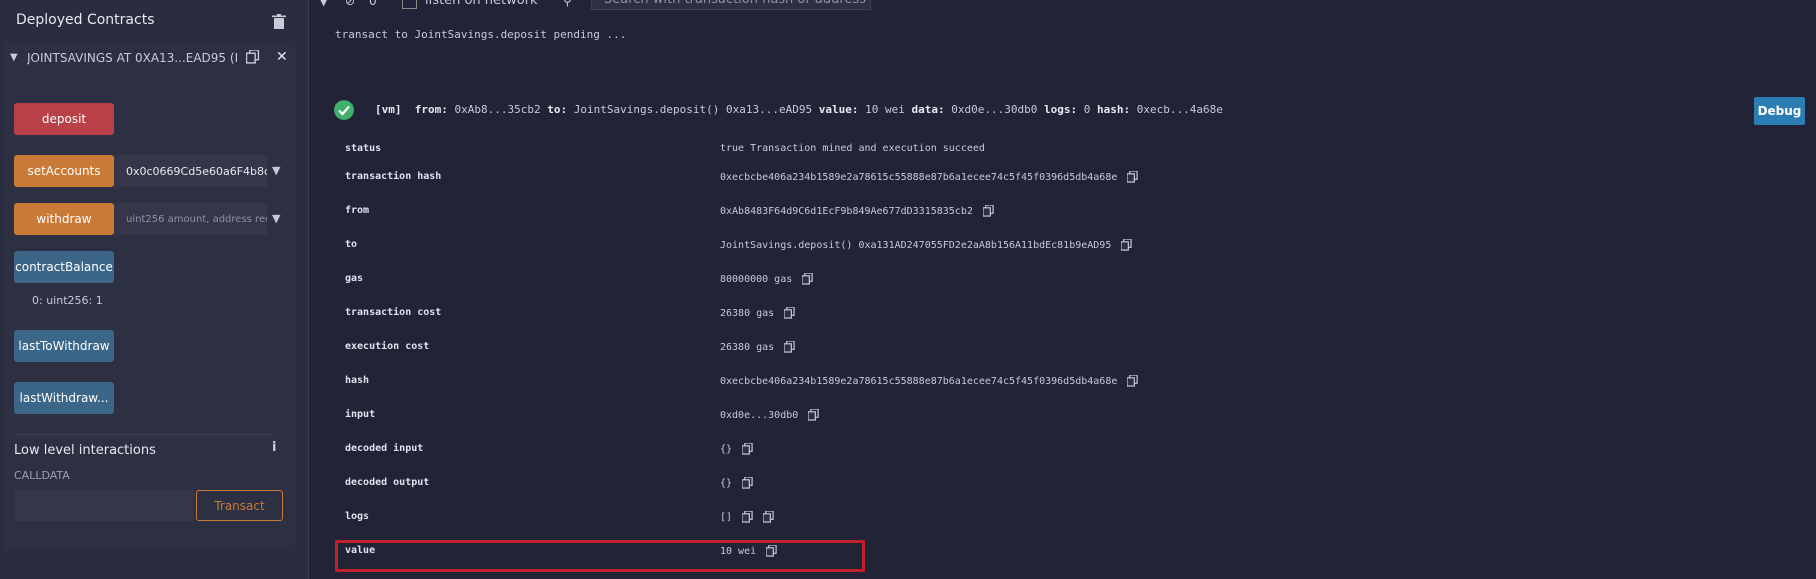 Image resolution: width=1816 pixels, height=579 pixels. Describe the element at coordinates (64, 119) in the screenshot. I see `deposit-button: deposit` at that location.